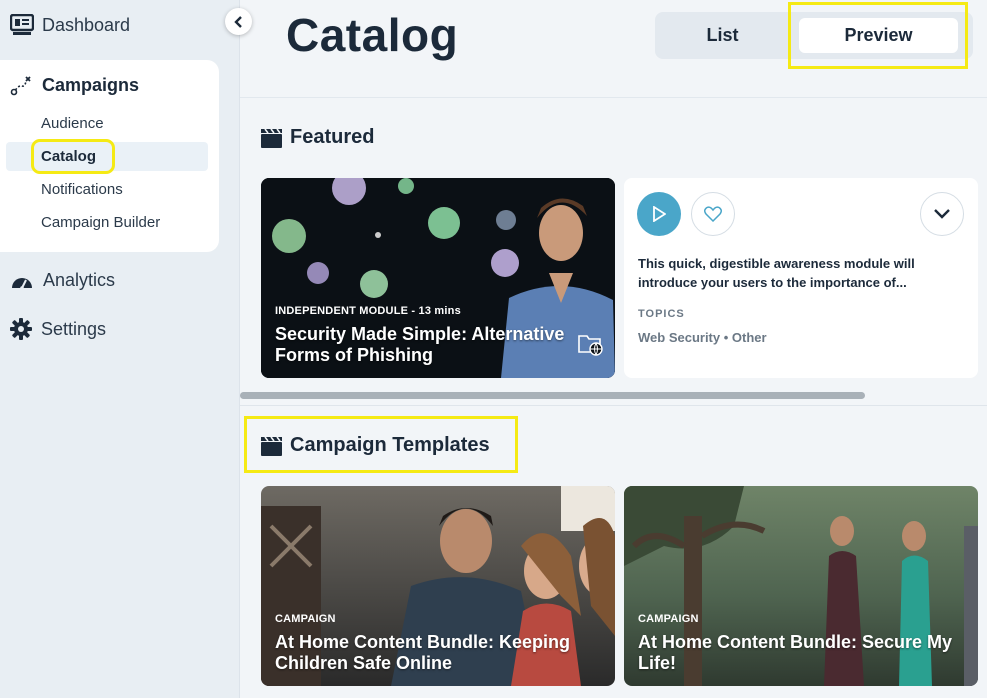 The width and height of the screenshot is (987, 698). I want to click on expand-button, so click(942, 214).